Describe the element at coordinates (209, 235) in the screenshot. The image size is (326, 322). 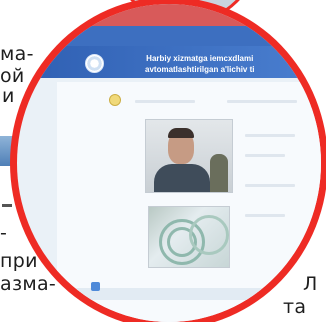
I see `fingerprint-ridge` at that location.